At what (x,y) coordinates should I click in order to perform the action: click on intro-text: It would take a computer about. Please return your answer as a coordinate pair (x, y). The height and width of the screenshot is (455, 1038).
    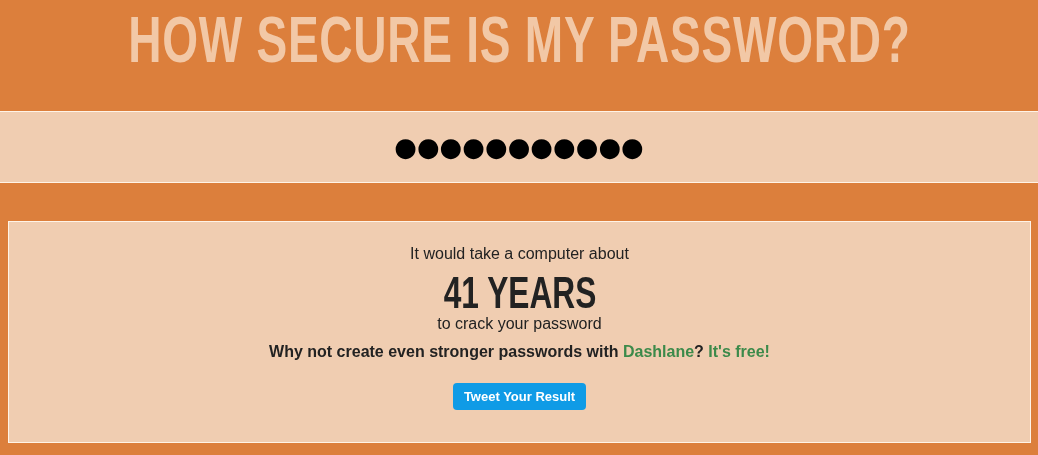
    Looking at the image, I should click on (519, 254).